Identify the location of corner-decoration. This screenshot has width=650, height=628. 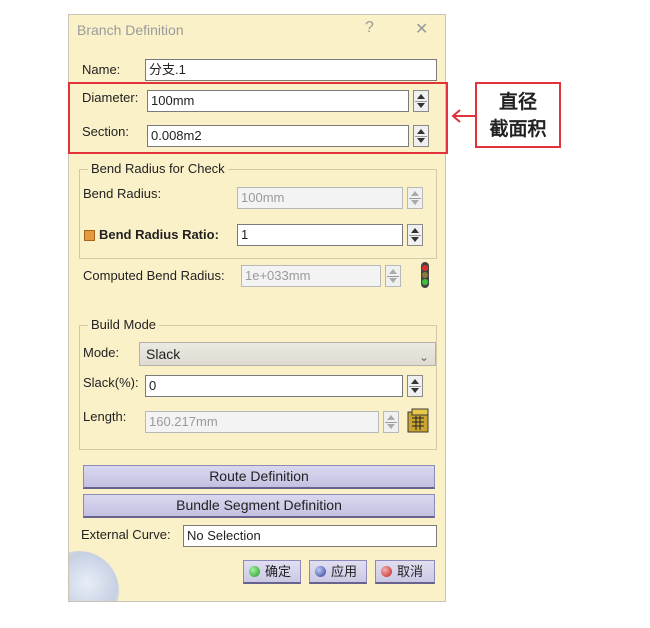
(94, 576).